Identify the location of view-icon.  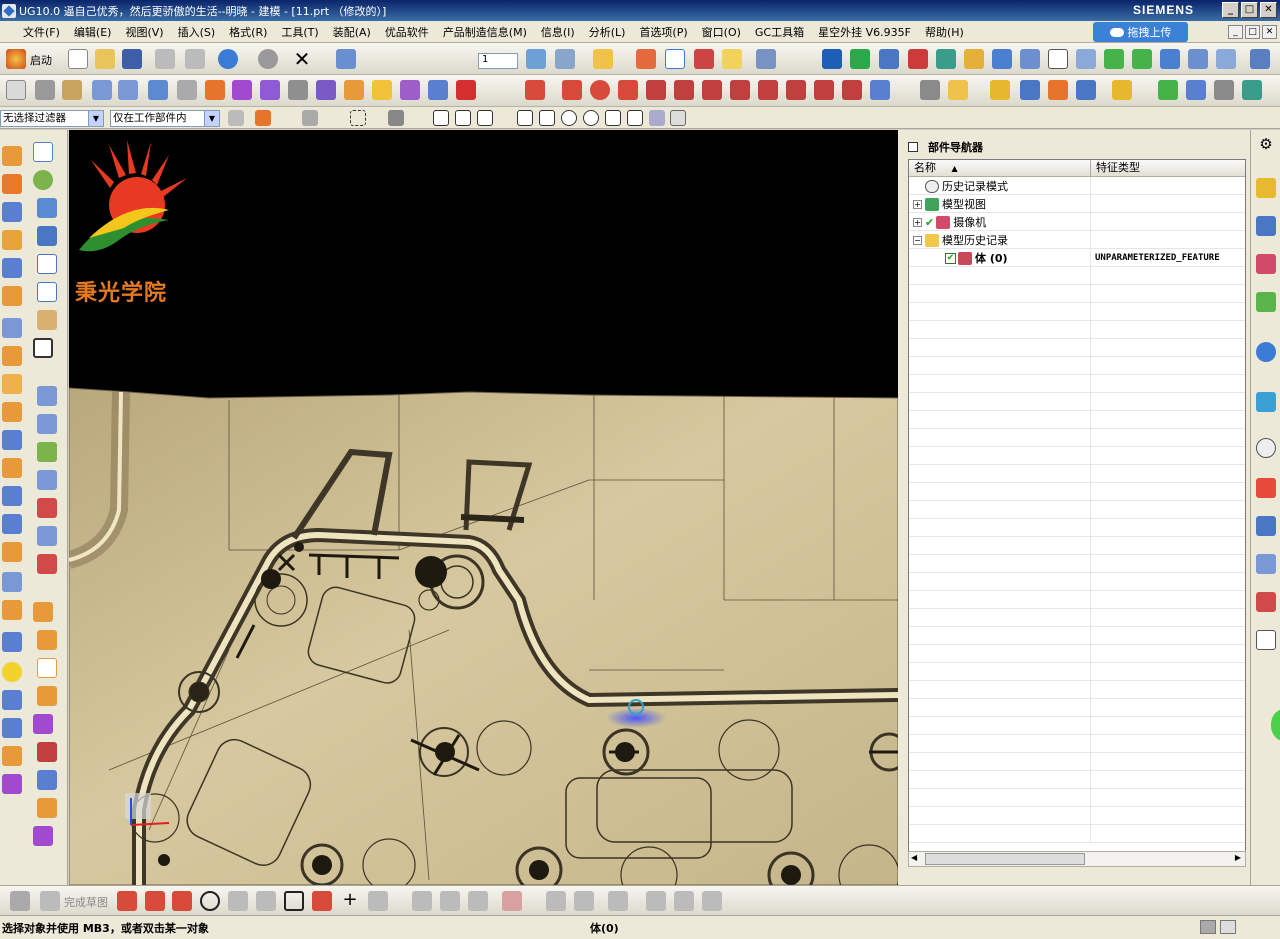
(766, 59).